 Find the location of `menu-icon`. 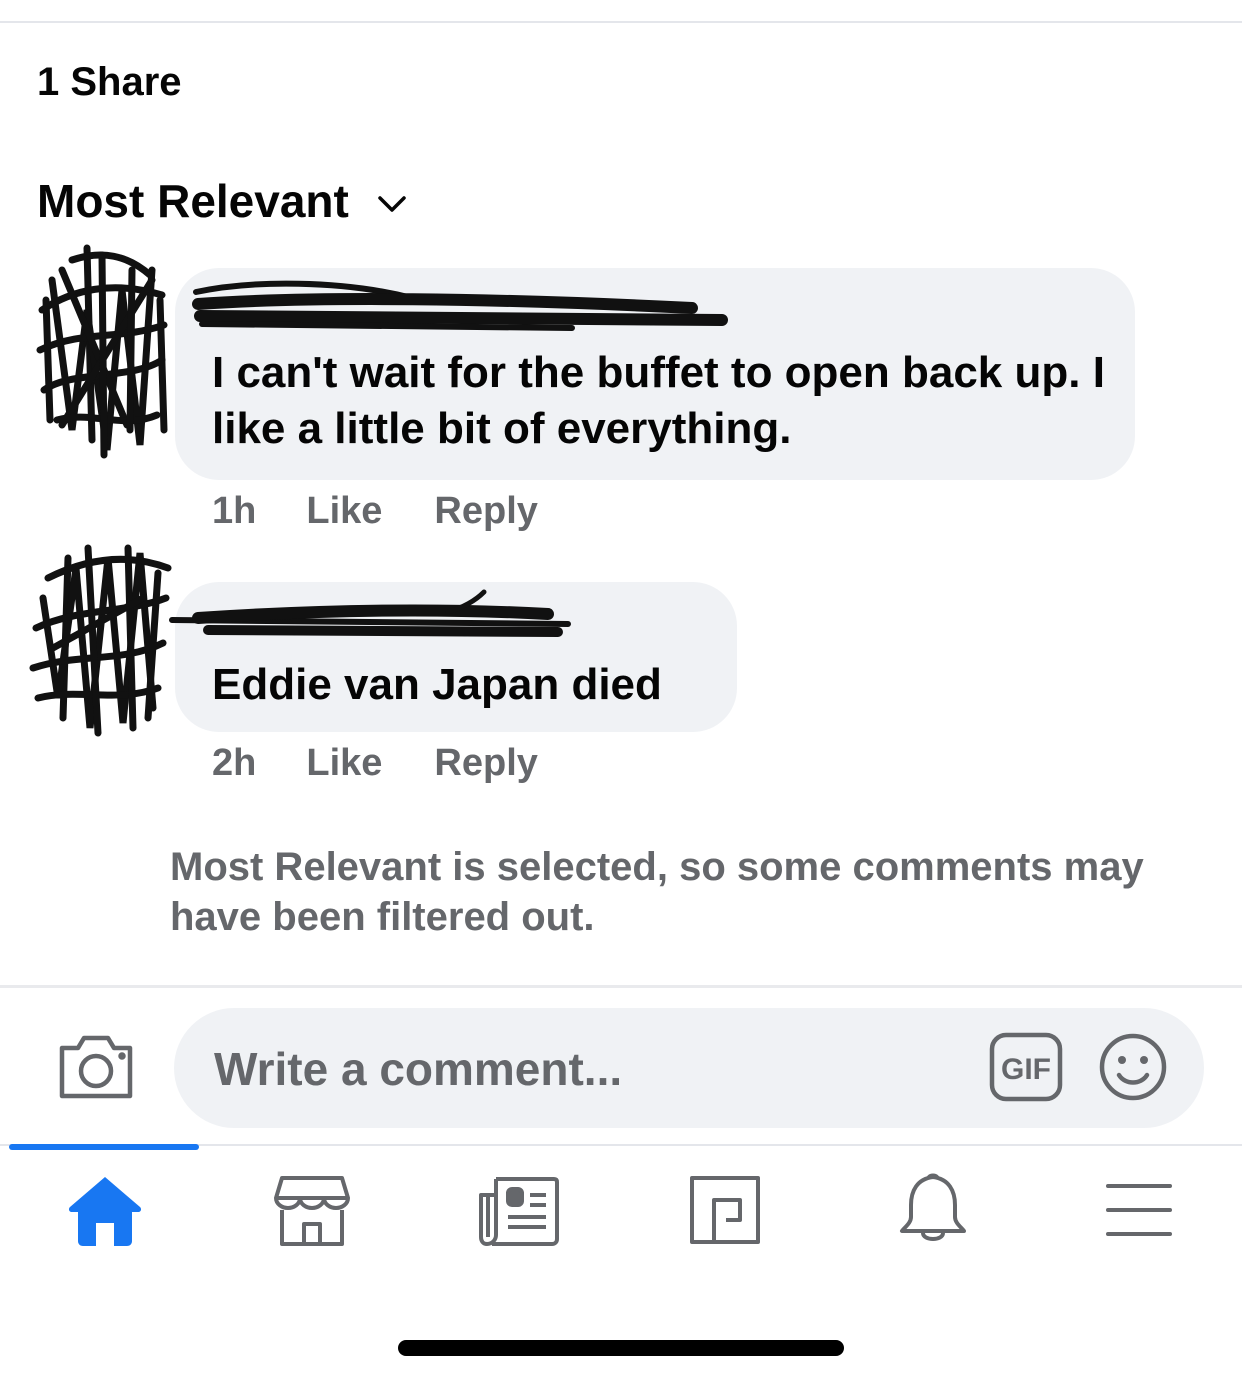

menu-icon is located at coordinates (1139, 1210).